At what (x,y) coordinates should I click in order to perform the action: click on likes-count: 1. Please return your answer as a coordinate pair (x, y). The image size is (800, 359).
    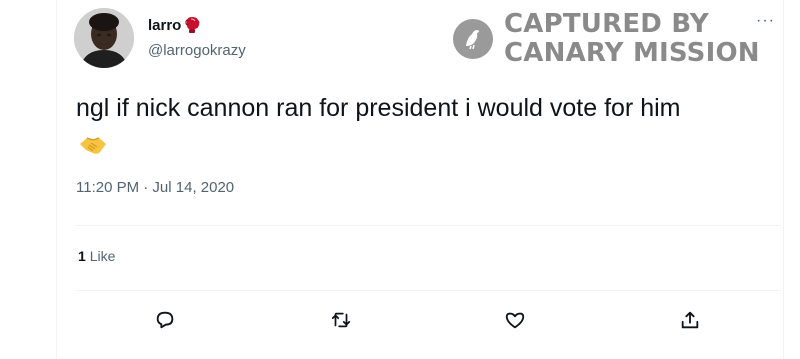
    Looking at the image, I should click on (82, 256).